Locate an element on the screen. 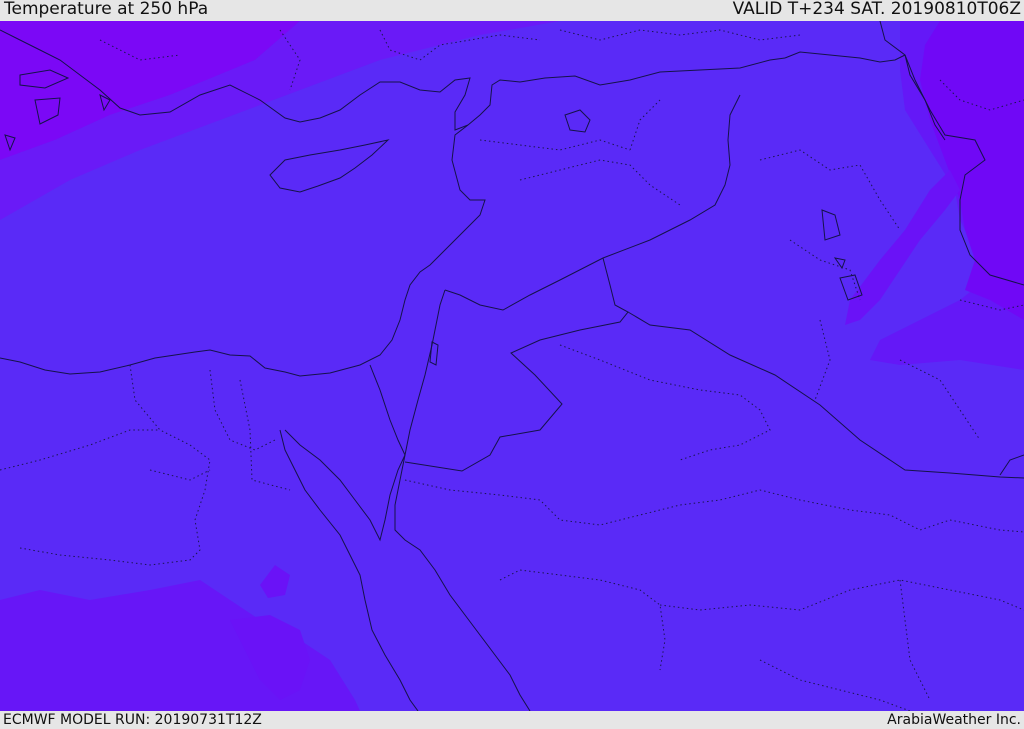 This screenshot has height=729, width=1024. map-title: Temperature at 250 hPa is located at coordinates (106, 9).